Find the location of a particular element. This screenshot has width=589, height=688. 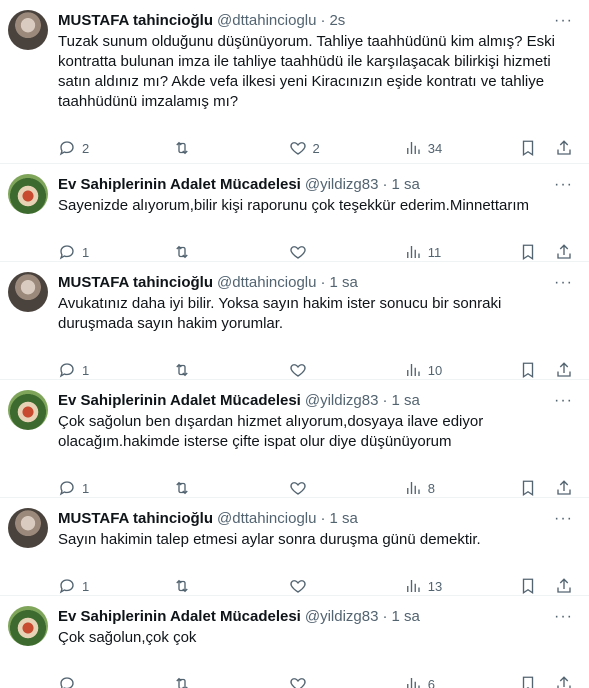

tweet-time: 2s is located at coordinates (337, 20).